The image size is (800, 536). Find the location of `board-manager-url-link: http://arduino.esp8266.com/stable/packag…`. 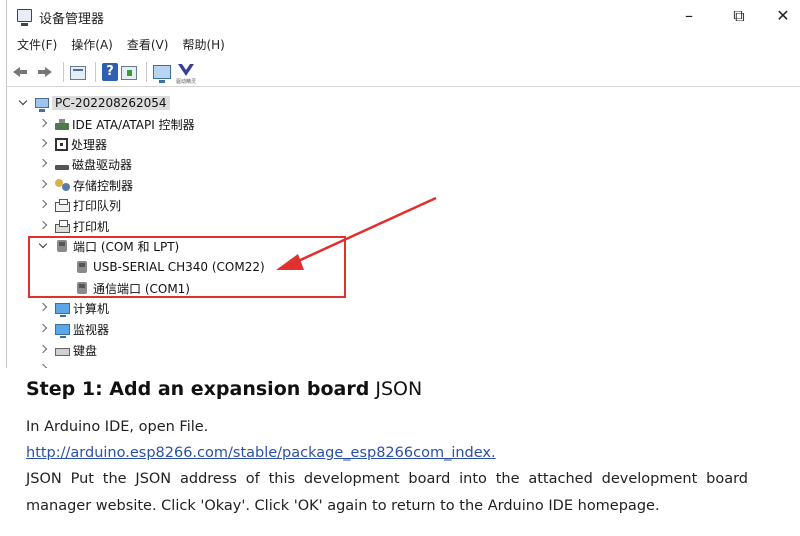

board-manager-url-link: http://arduino.esp8266.com/stable/packag… is located at coordinates (387, 453).